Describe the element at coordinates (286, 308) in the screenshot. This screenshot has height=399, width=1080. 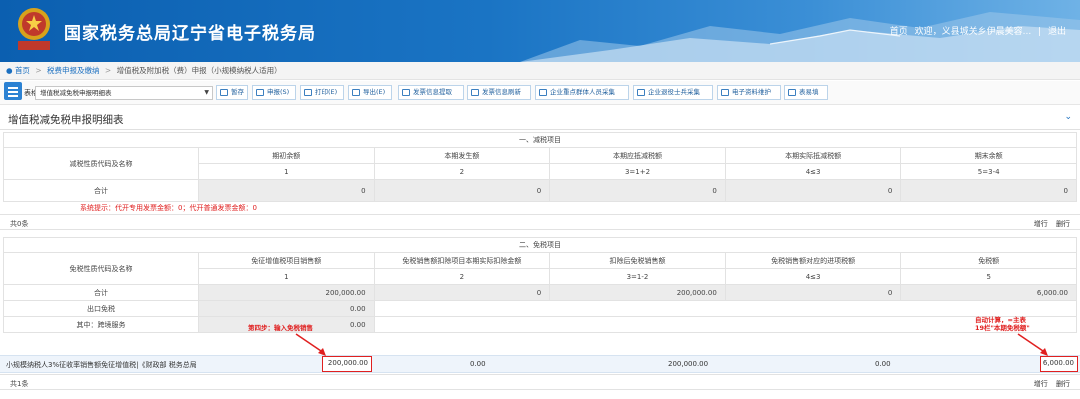
I see `export-exempt-value: 0.00` at that location.